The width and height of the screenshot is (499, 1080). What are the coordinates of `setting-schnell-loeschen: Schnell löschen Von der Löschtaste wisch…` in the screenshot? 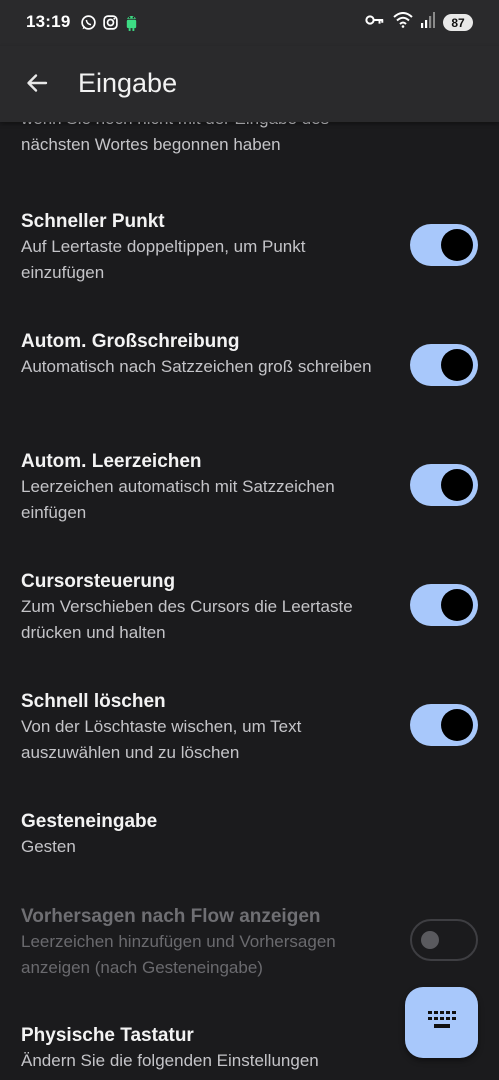 It's located at (249, 737).